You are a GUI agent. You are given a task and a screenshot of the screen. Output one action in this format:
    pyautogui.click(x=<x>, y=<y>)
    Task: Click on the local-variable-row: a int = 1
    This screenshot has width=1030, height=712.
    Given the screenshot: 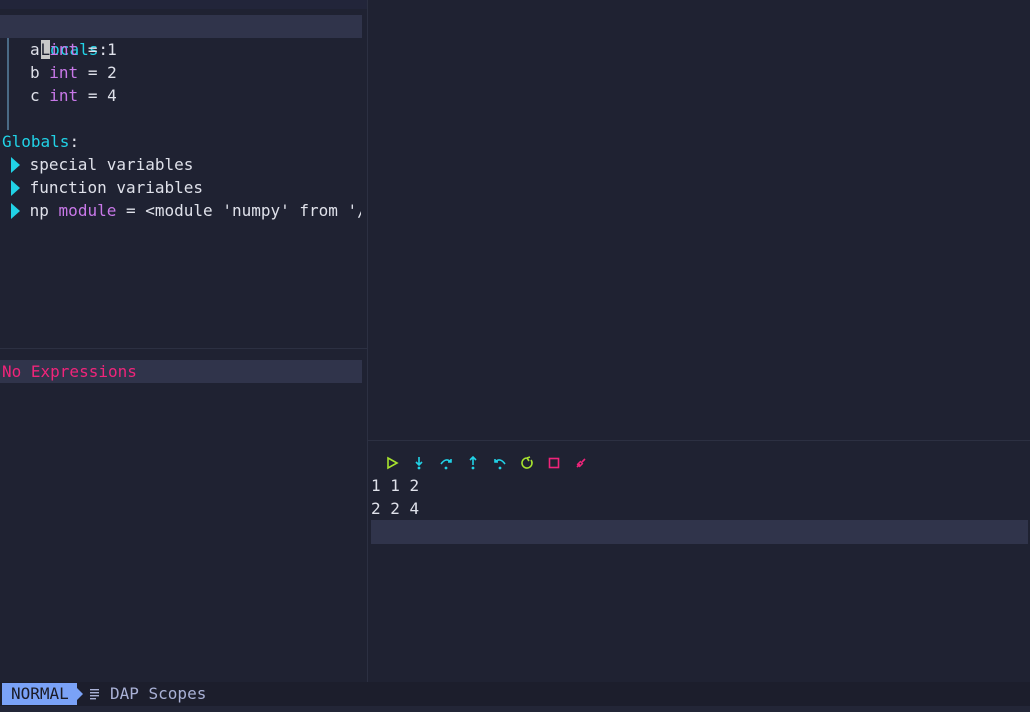 What is the action you would take?
    pyautogui.click(x=73, y=49)
    